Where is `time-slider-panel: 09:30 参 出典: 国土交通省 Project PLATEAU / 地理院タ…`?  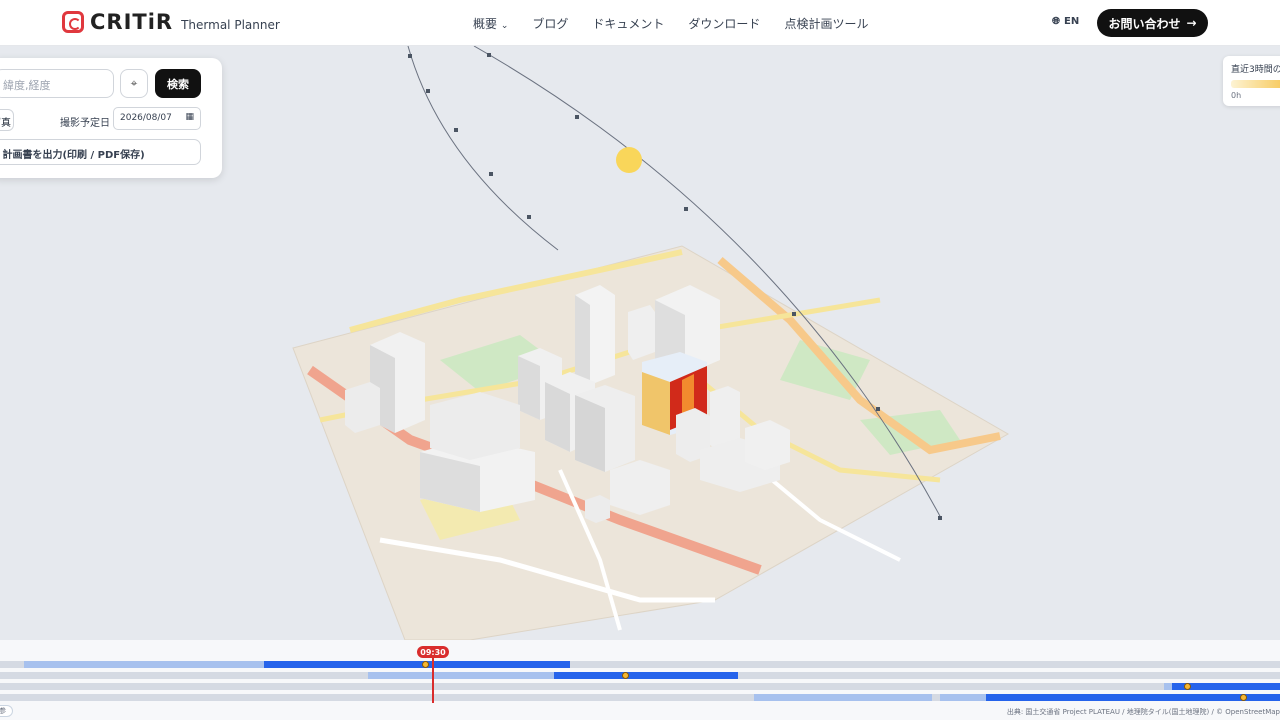 time-slider-panel: 09:30 参 出典: 国土交通省 Project PLATEAU / 地理院タ… is located at coordinates (640, 680).